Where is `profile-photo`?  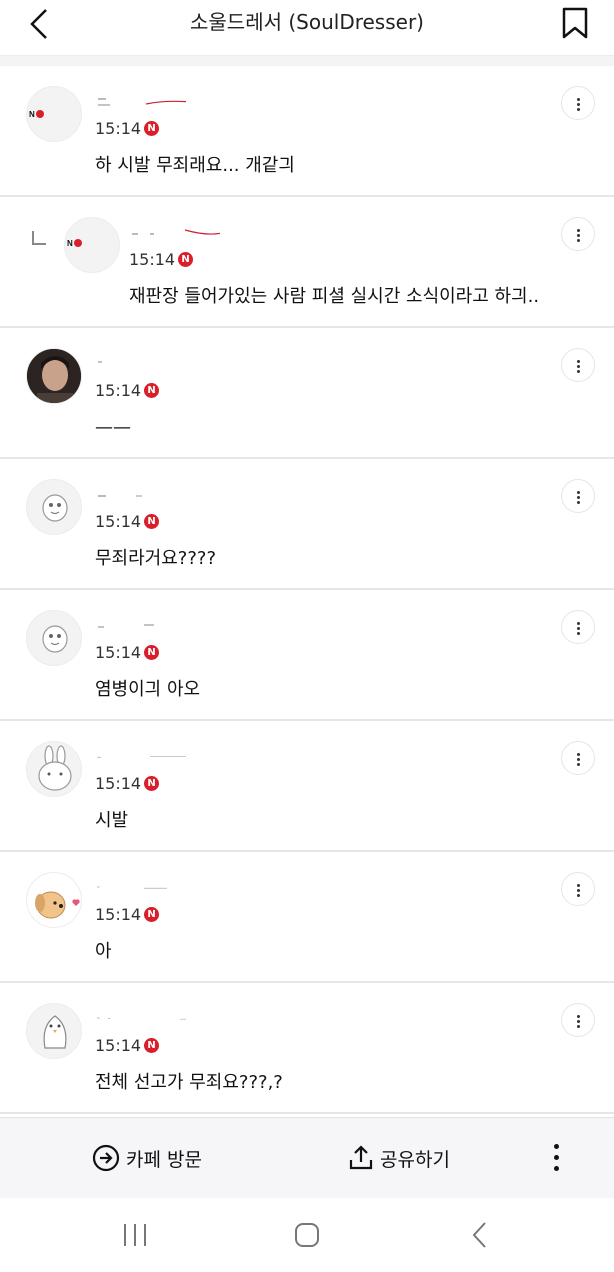
profile-photo is located at coordinates (54, 376).